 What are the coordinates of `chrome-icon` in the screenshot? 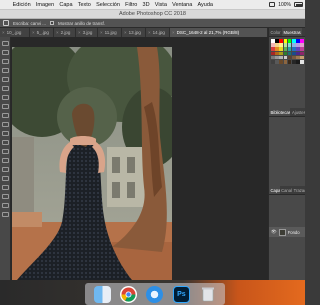 It's located at (129, 294).